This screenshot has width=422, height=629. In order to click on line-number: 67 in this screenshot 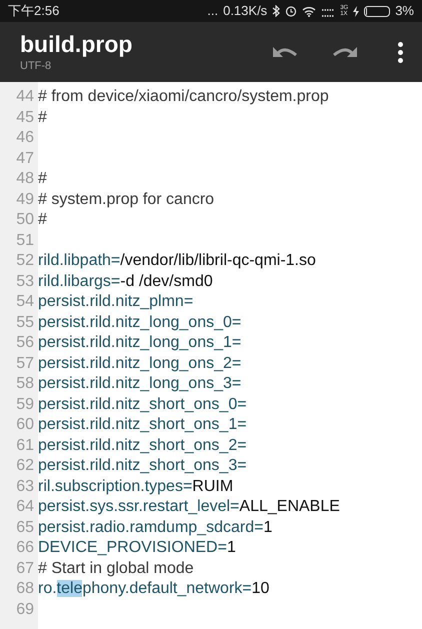, I will do `click(25, 568)`.